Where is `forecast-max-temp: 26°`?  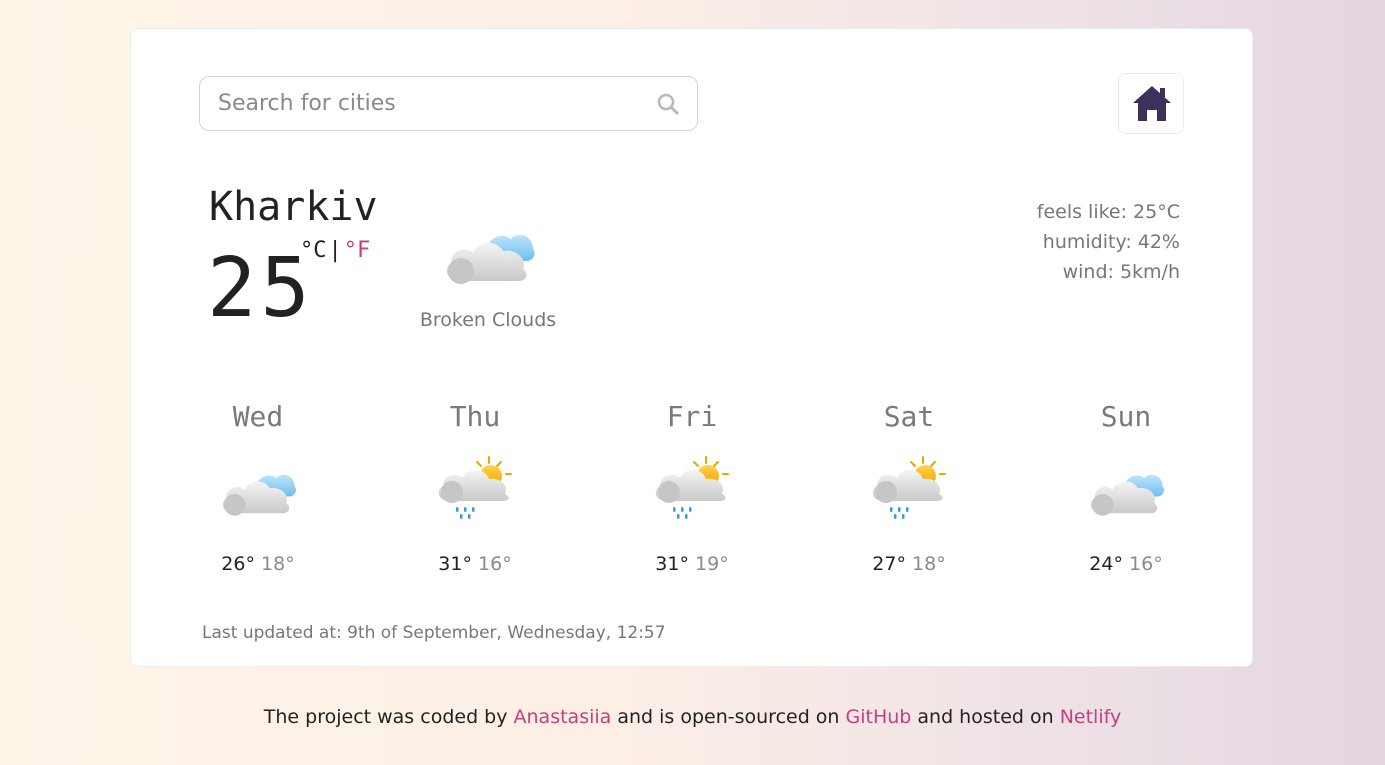
forecast-max-temp: 26° is located at coordinates (238, 564).